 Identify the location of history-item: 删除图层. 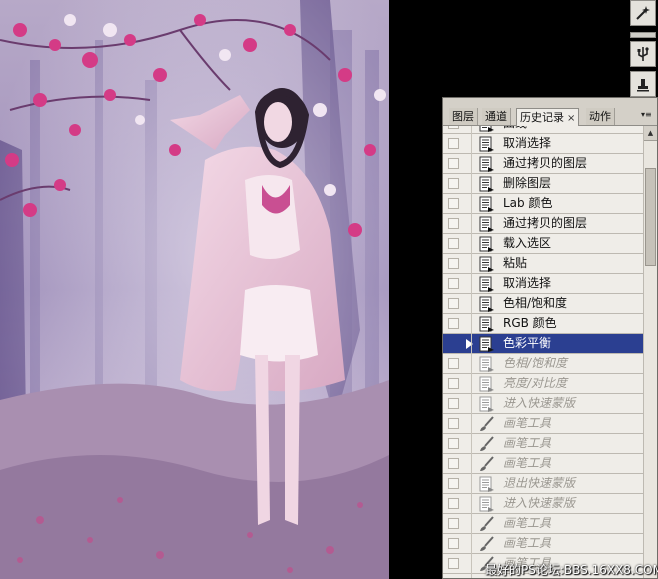
(543, 184).